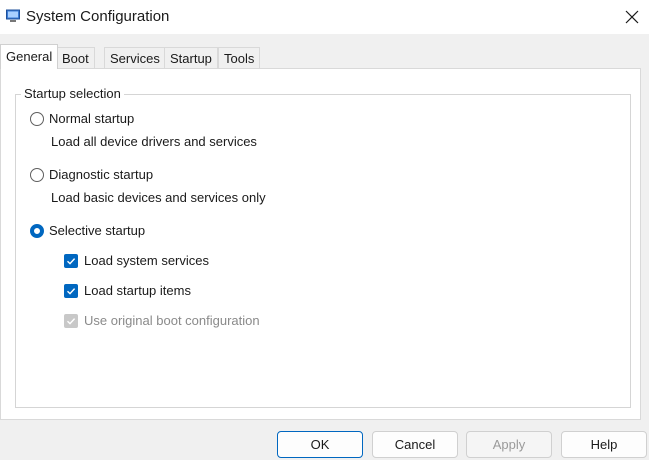 The width and height of the screenshot is (649, 460). What do you see at coordinates (92, 118) in the screenshot?
I see `normal-startup-label: Normal startup` at bounding box center [92, 118].